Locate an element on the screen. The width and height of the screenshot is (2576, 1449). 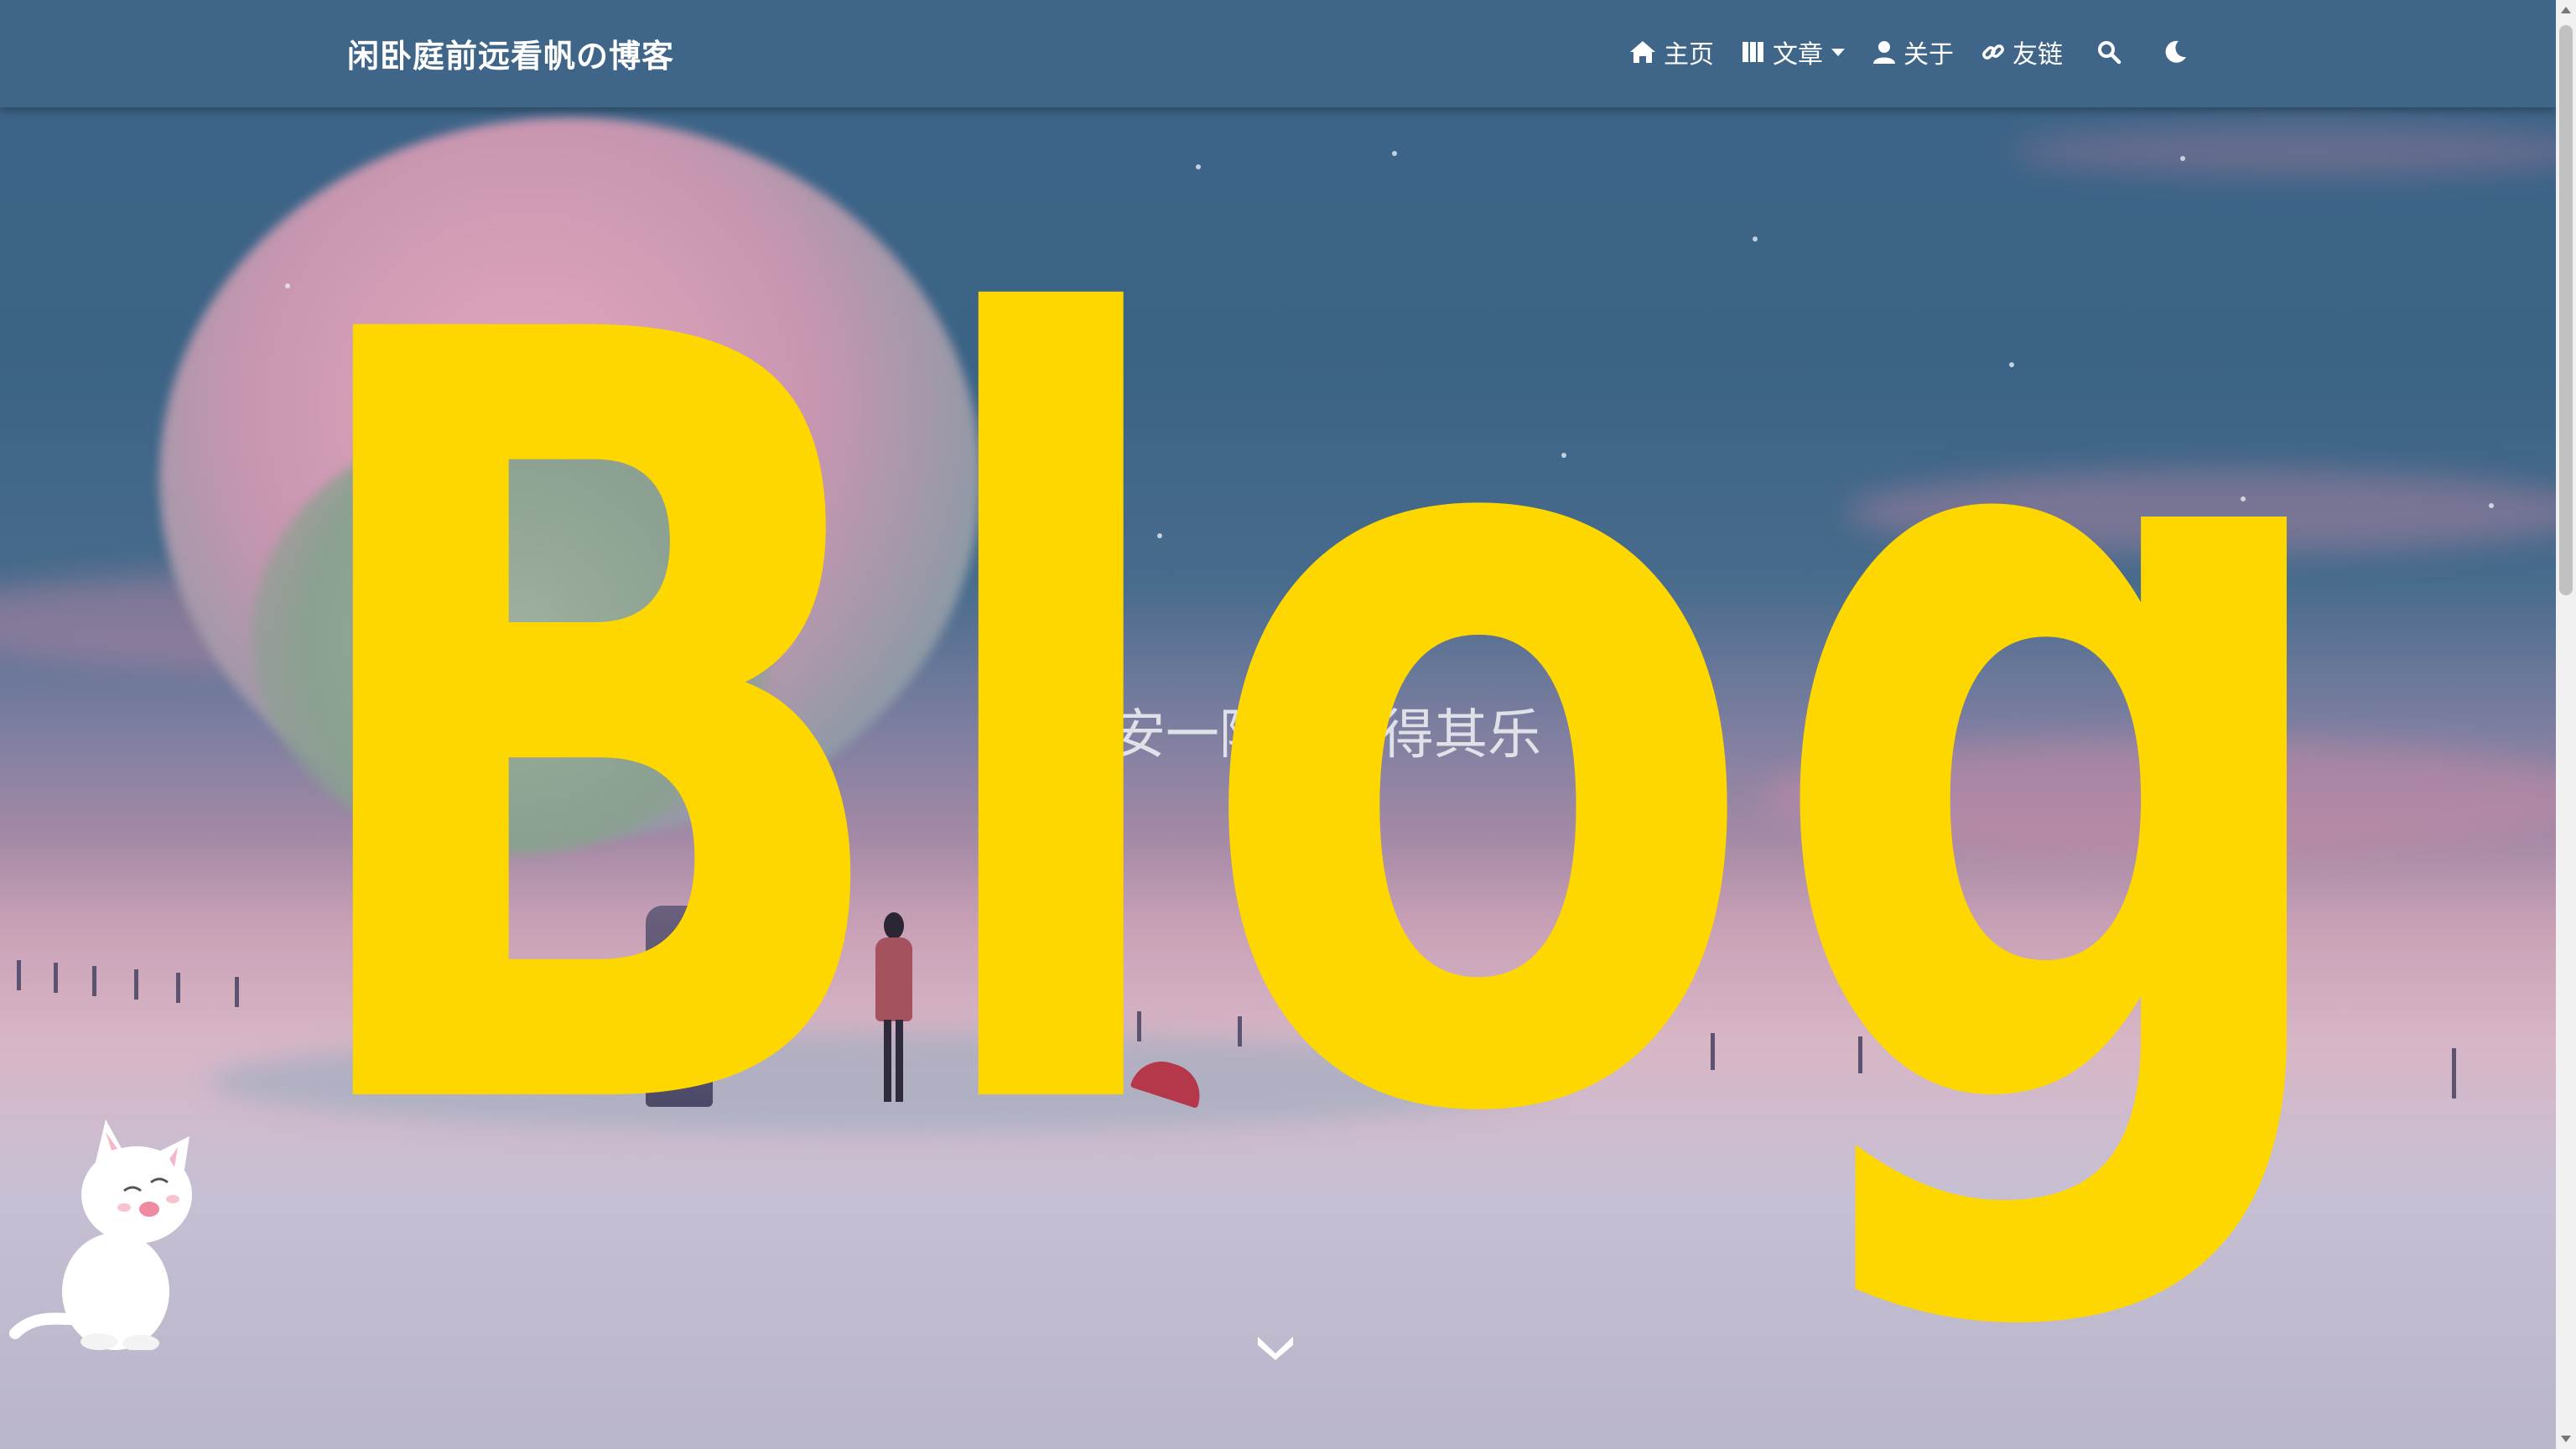
nav-item-home: 主页 is located at coordinates (1671, 52).